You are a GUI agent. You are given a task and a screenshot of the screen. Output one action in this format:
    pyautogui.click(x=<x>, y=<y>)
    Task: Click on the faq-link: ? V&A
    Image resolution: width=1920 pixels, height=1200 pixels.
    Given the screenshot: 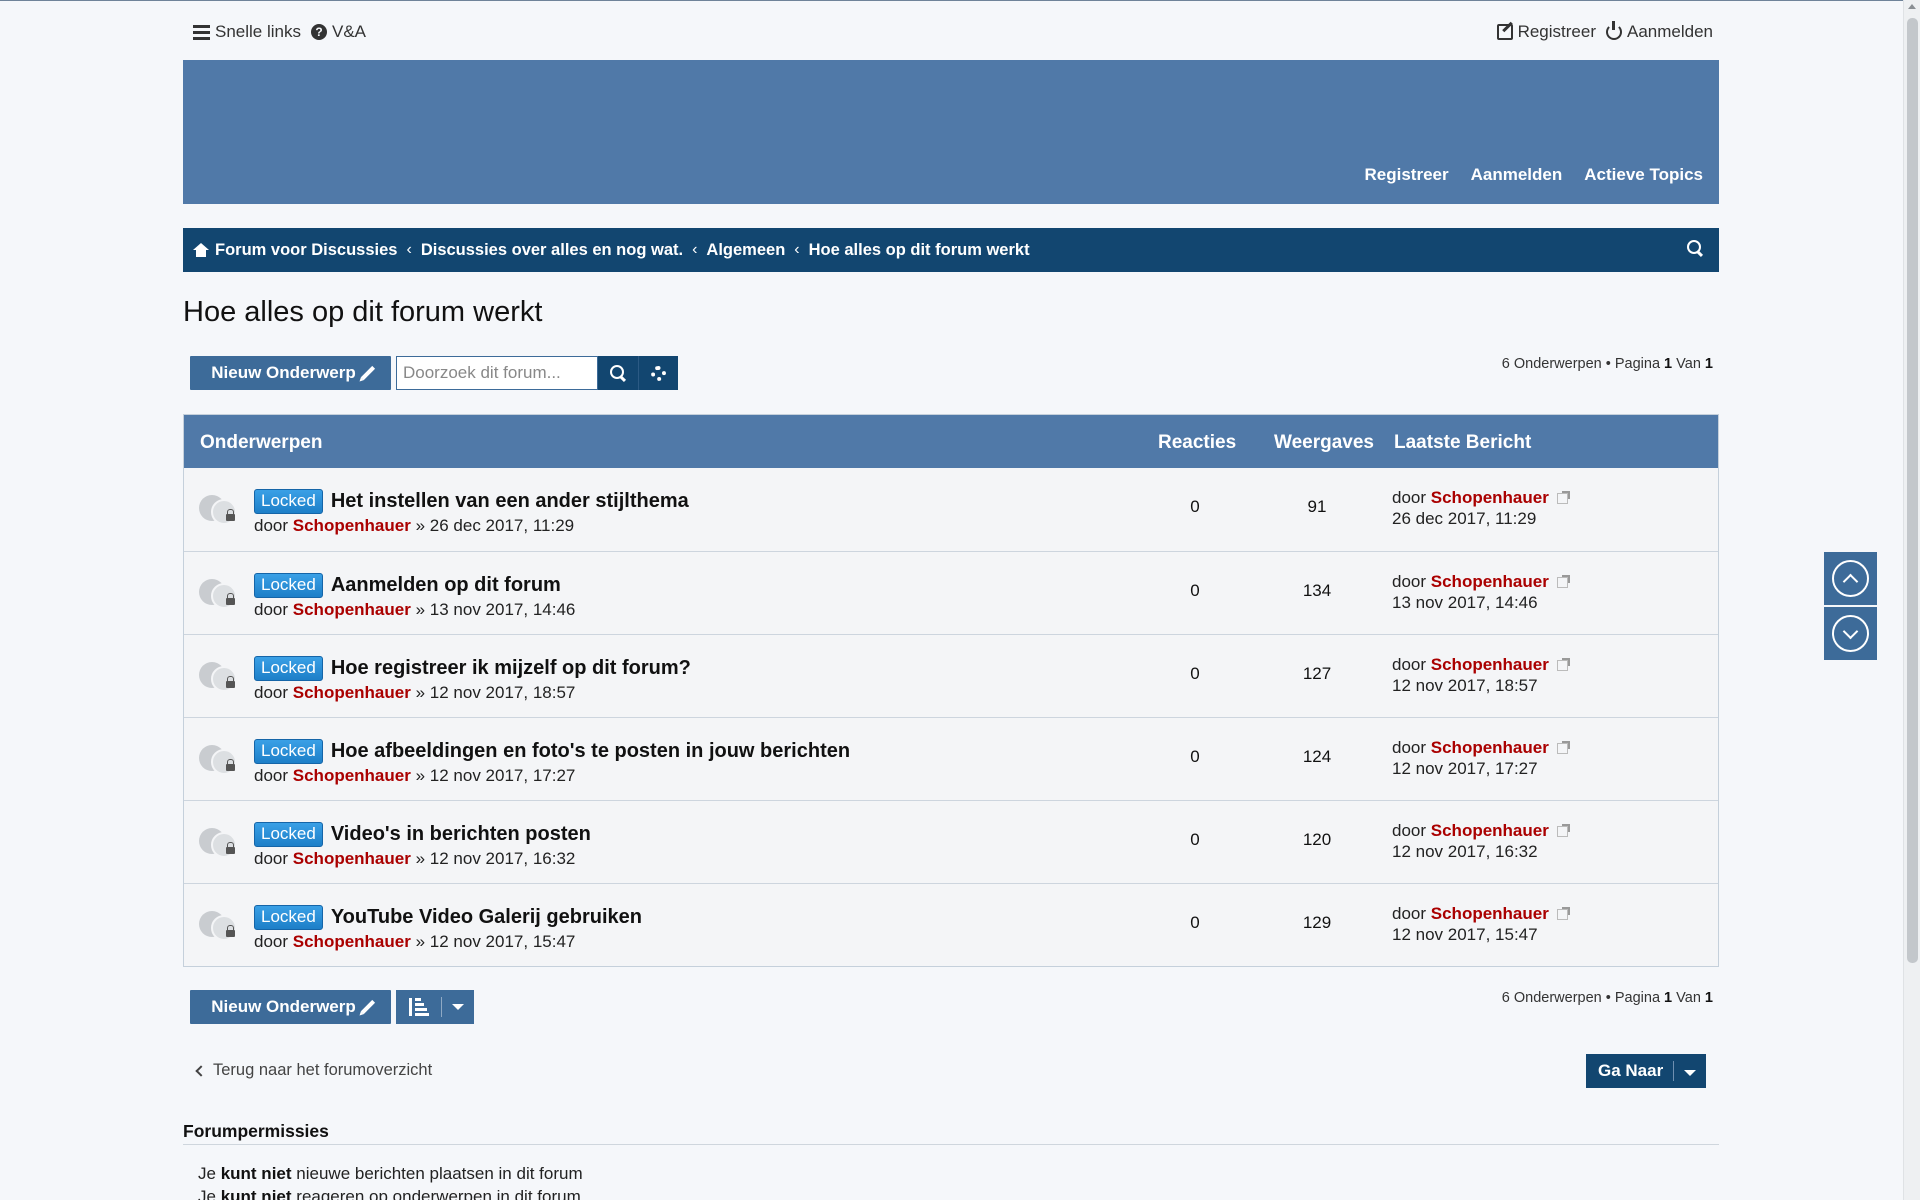 What is the action you would take?
    pyautogui.click(x=338, y=32)
    